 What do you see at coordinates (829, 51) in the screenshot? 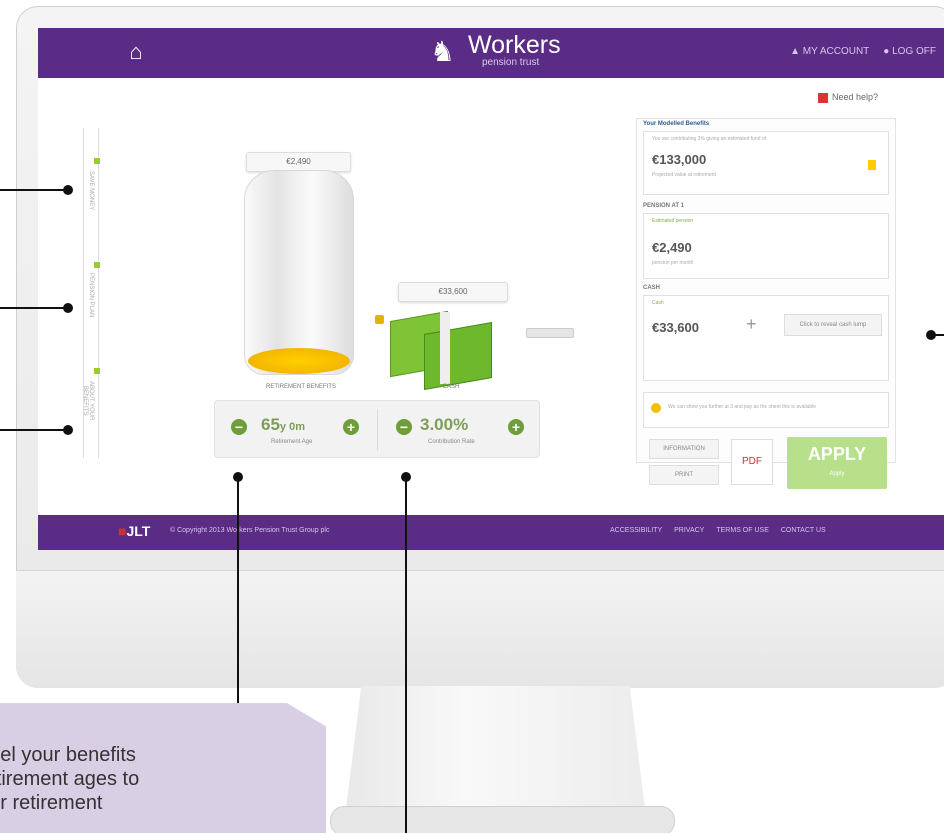
I see `my-account-link: ▲ MY ACCOUNT` at bounding box center [829, 51].